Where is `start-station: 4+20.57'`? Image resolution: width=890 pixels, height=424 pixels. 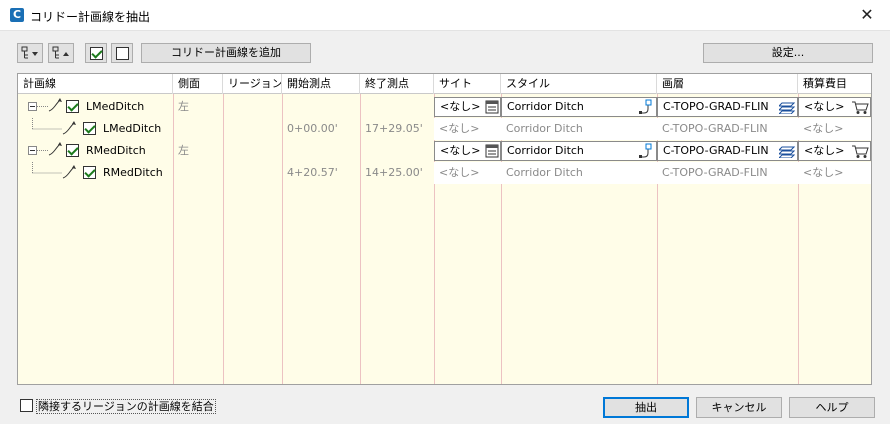 start-station: 4+20.57' is located at coordinates (312, 172).